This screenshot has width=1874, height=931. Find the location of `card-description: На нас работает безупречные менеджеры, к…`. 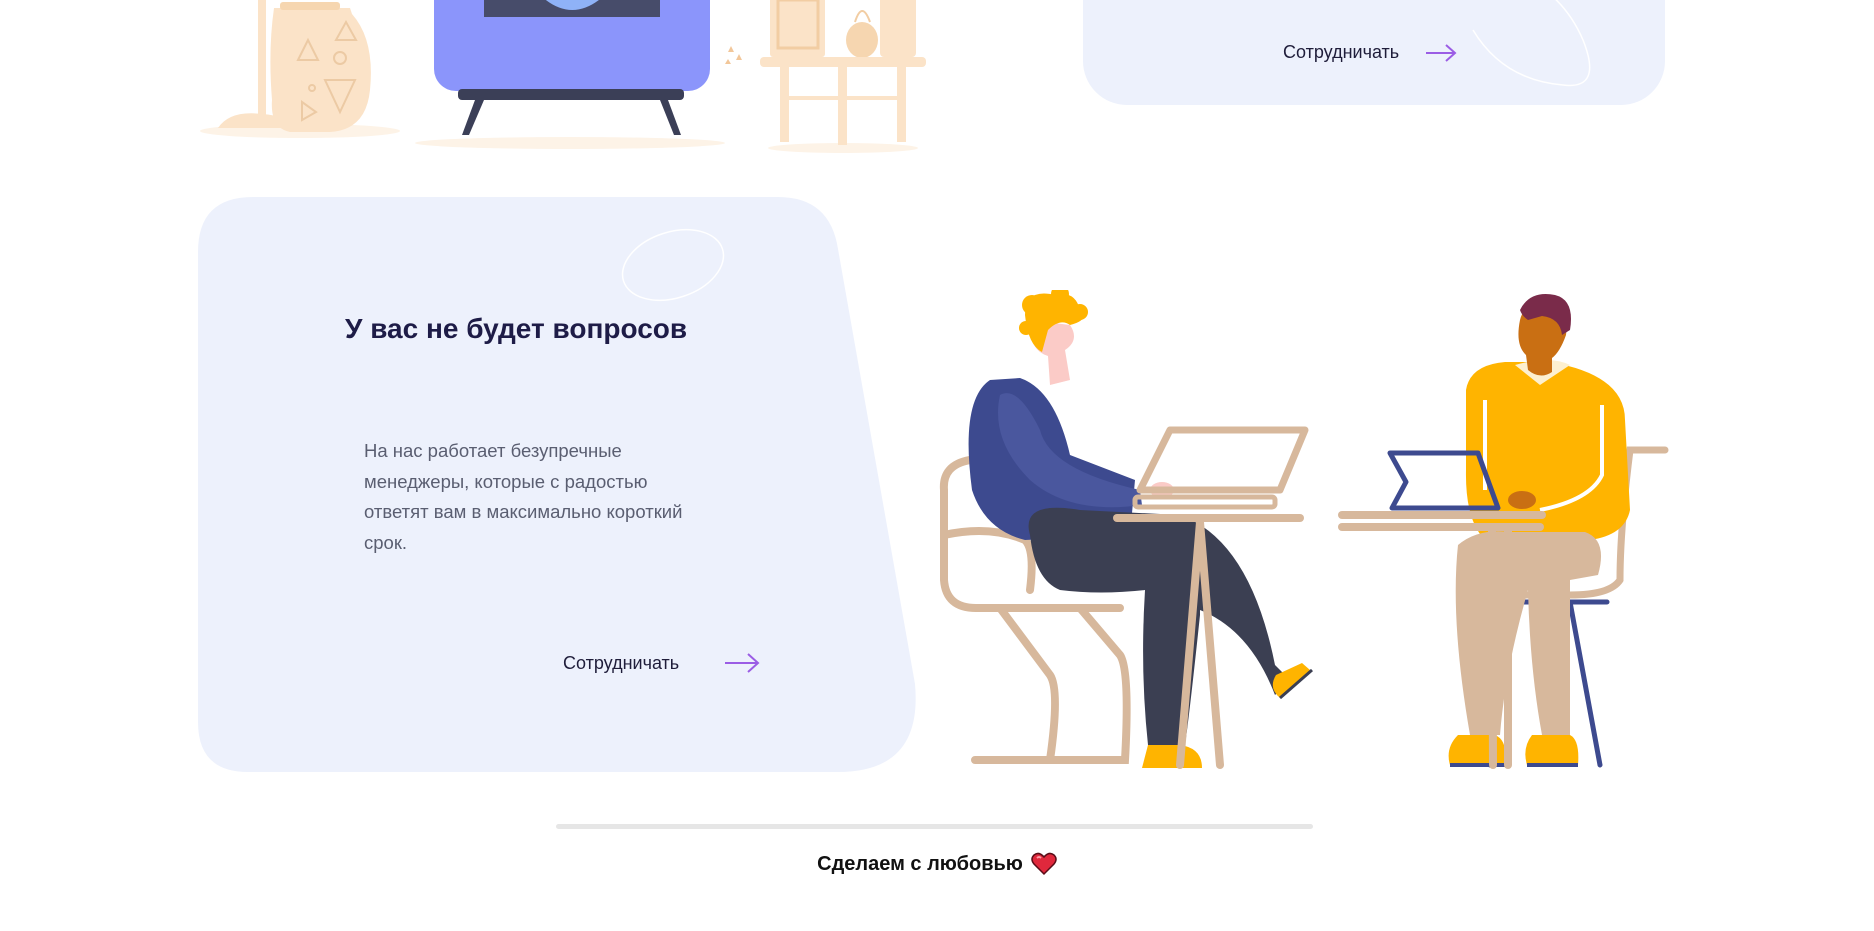

card-description: На нас работает безупречные менеджеры, к… is located at coordinates (523, 496).